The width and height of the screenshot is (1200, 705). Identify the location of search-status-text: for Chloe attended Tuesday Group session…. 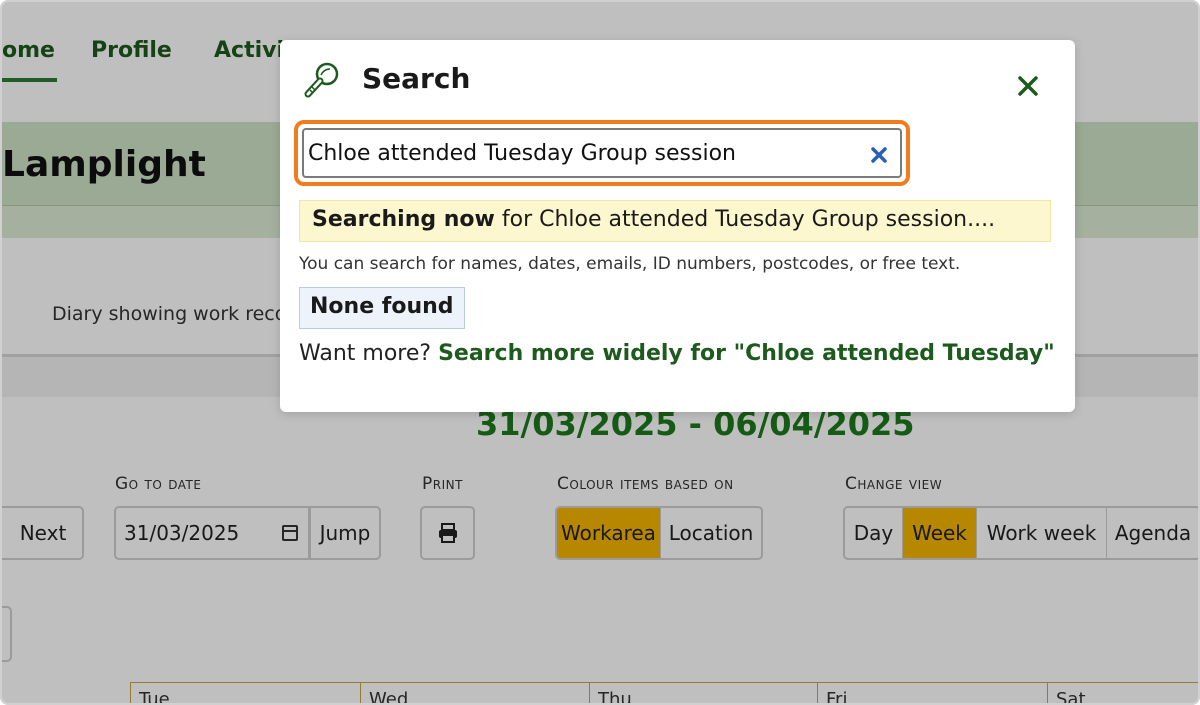
(745, 219).